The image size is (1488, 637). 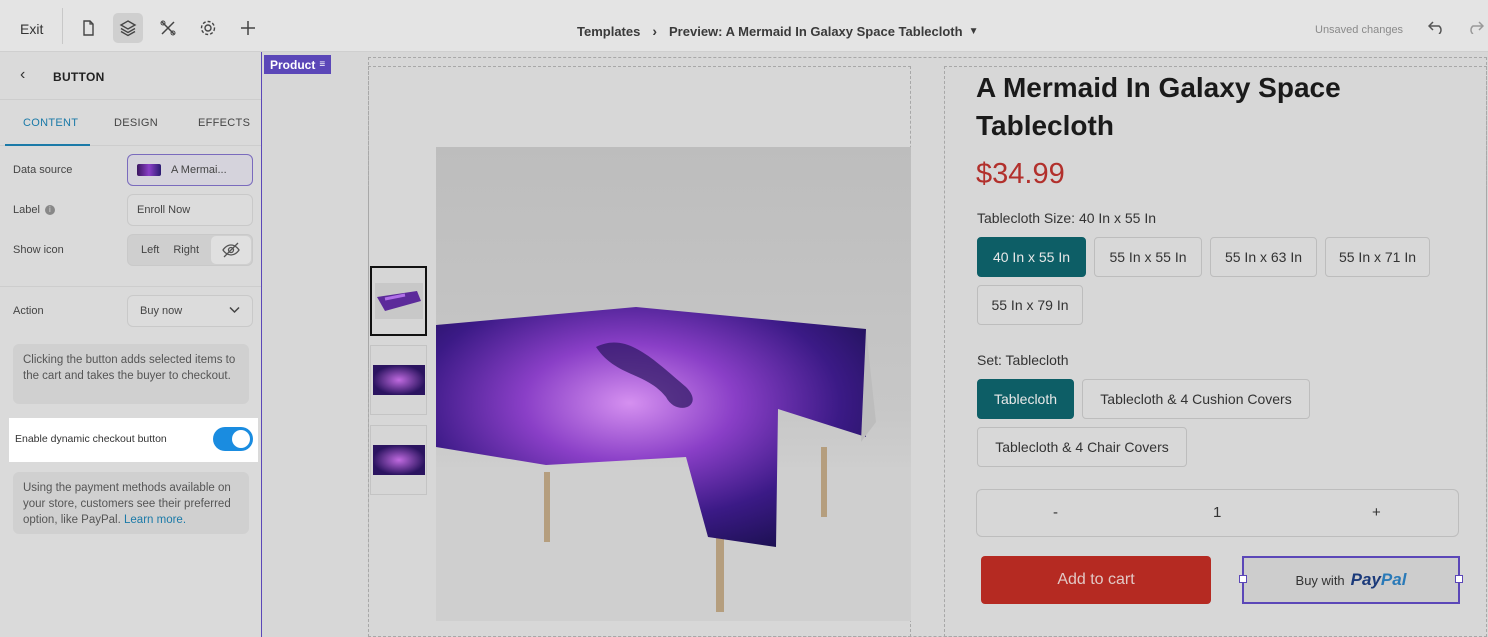 I want to click on add-icon, so click(x=248, y=28).